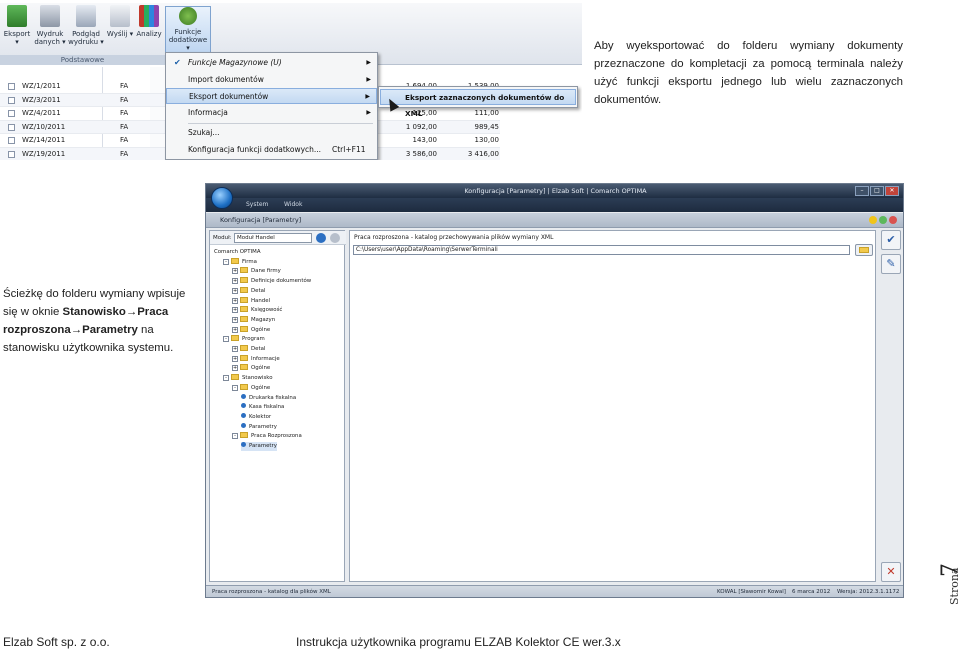 This screenshot has width=960, height=652. Describe the element at coordinates (873, 220) in the screenshot. I see `minimize-dot-icon` at that location.